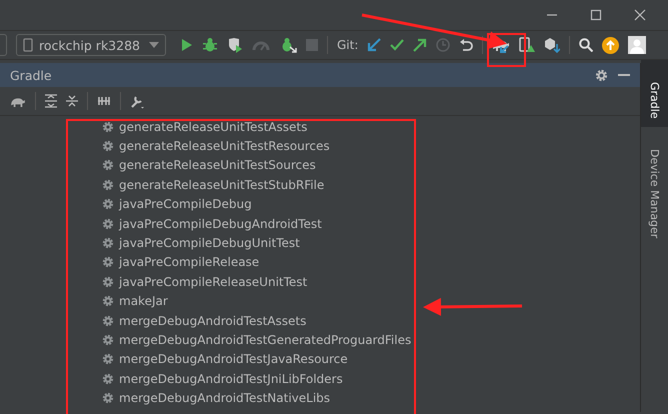 The image size is (668, 414). I want to click on device-dropdown: rockchip rk3288, so click(91, 45).